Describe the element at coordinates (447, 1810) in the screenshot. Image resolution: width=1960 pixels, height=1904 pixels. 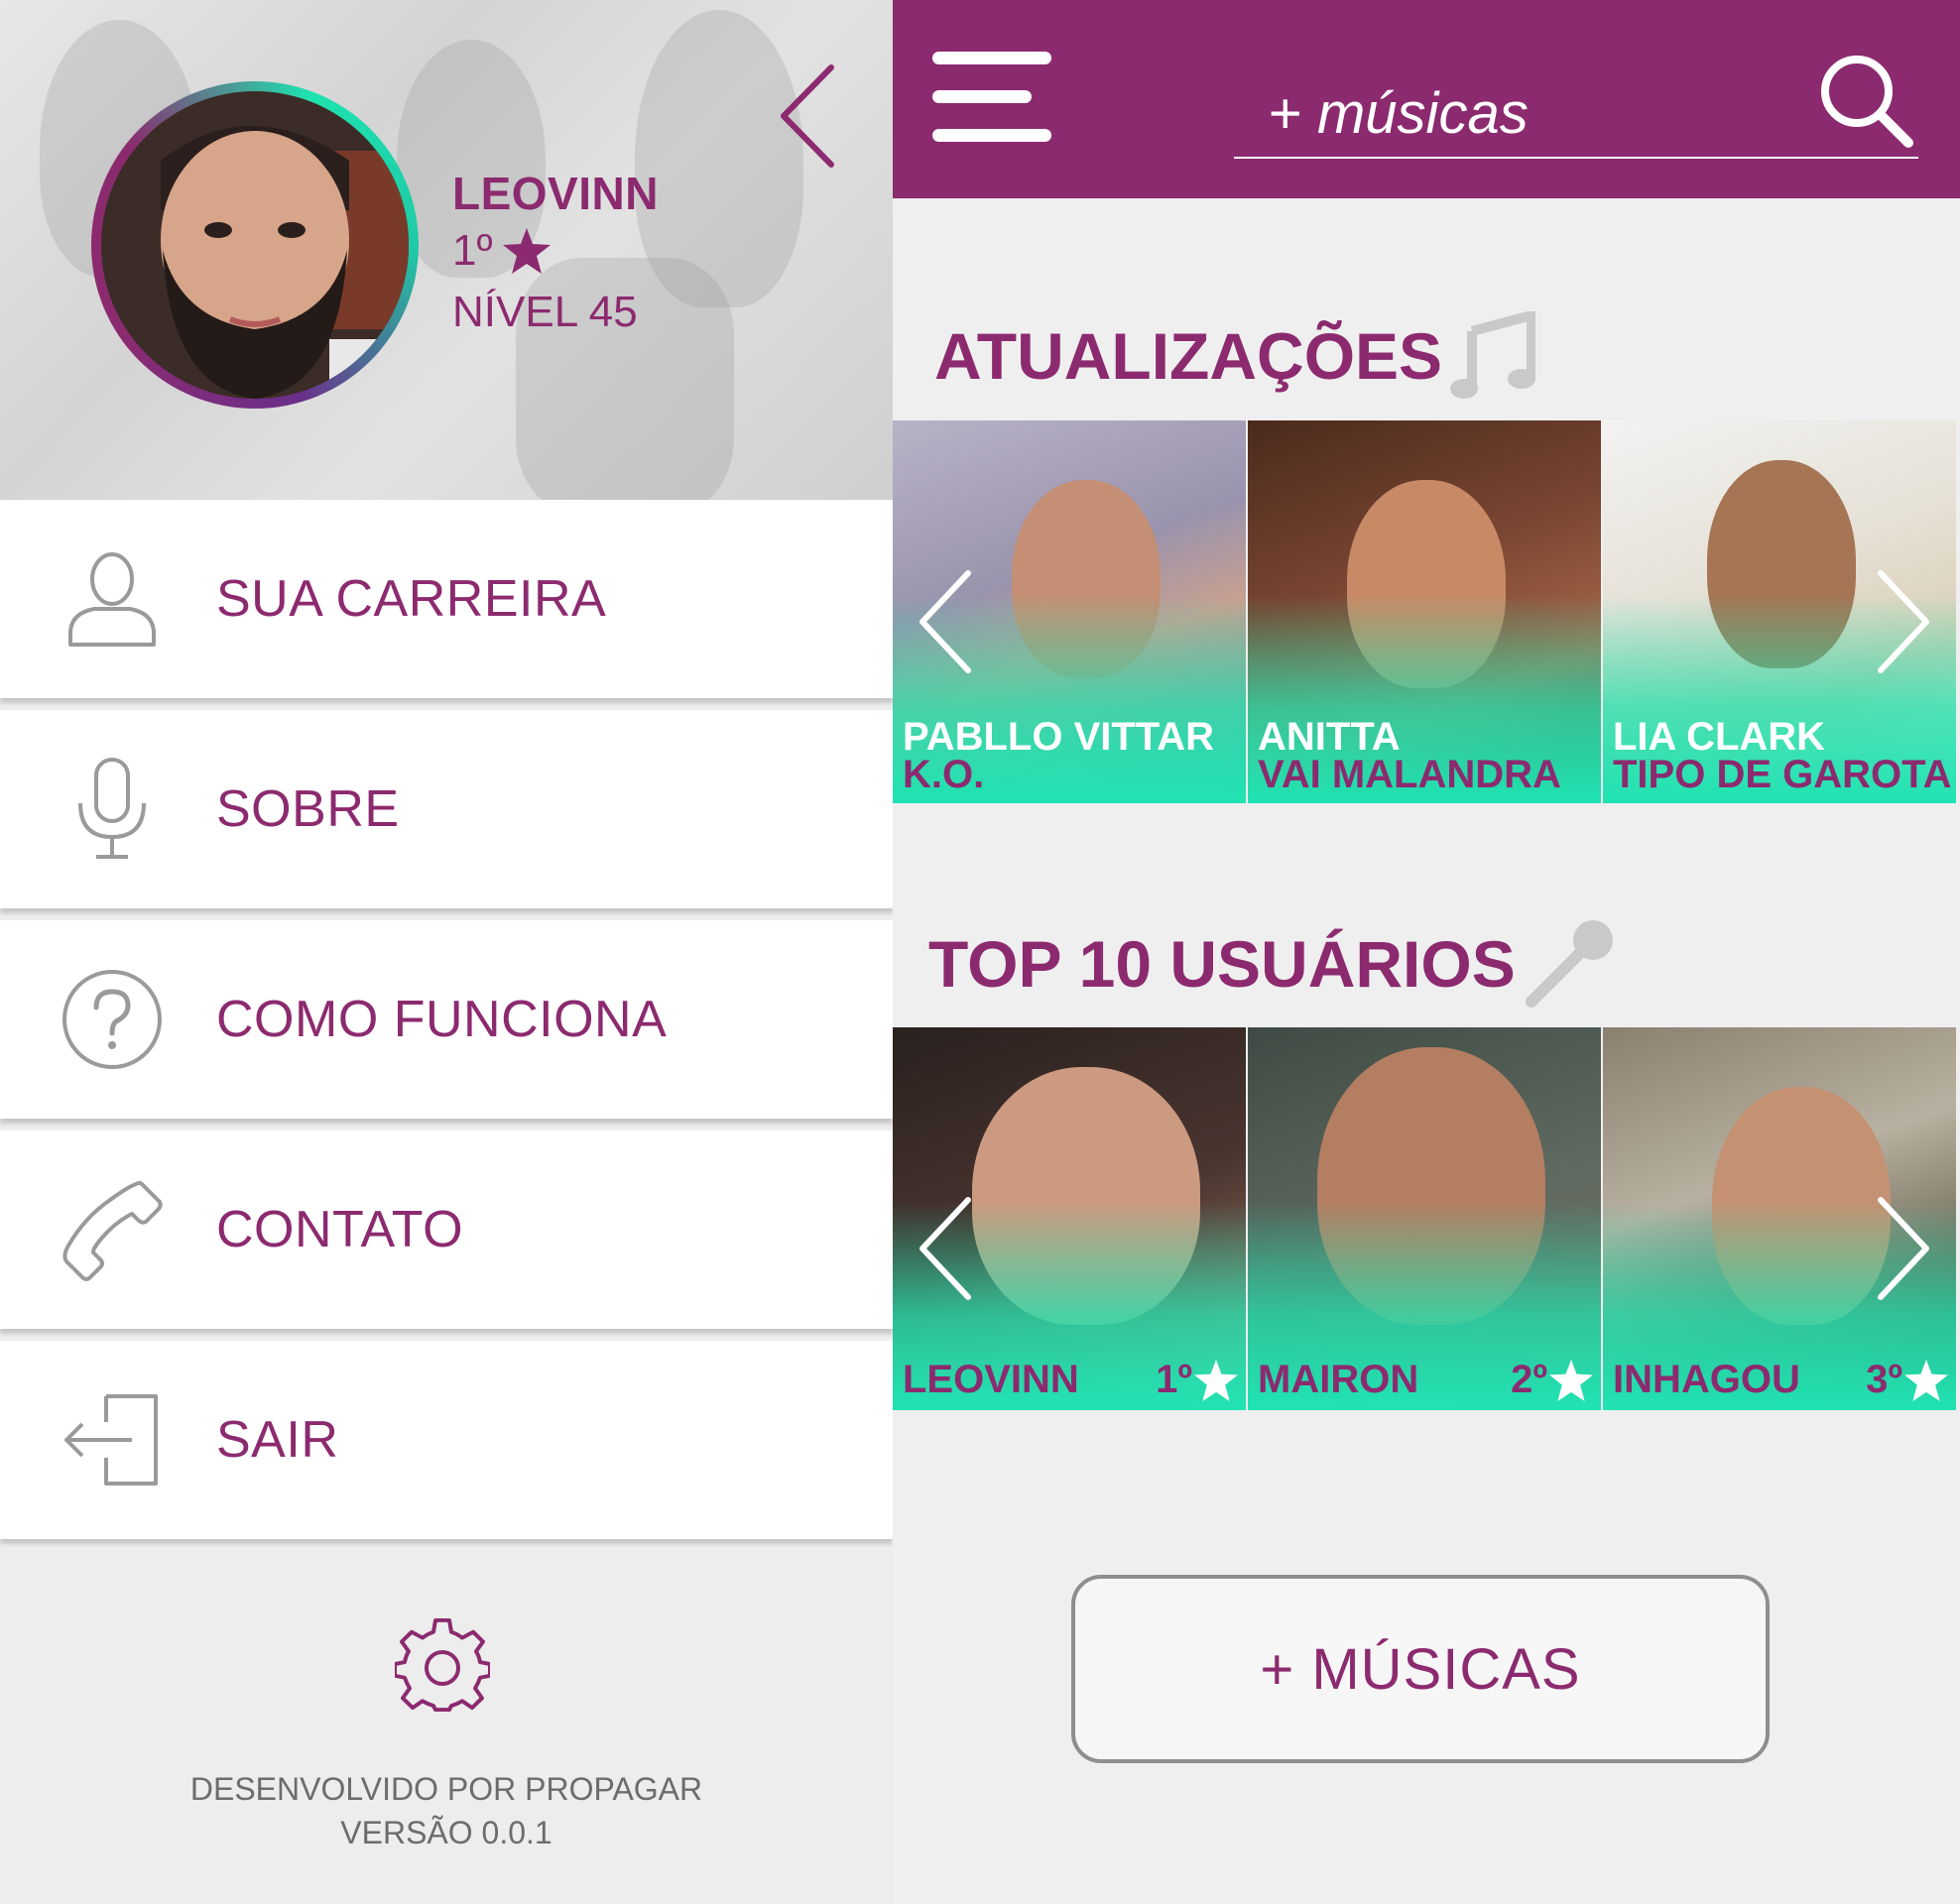
I see `app-credits: DESENVOLVIDO POR PROPAGAR VERSÃO 0.0.1` at that location.